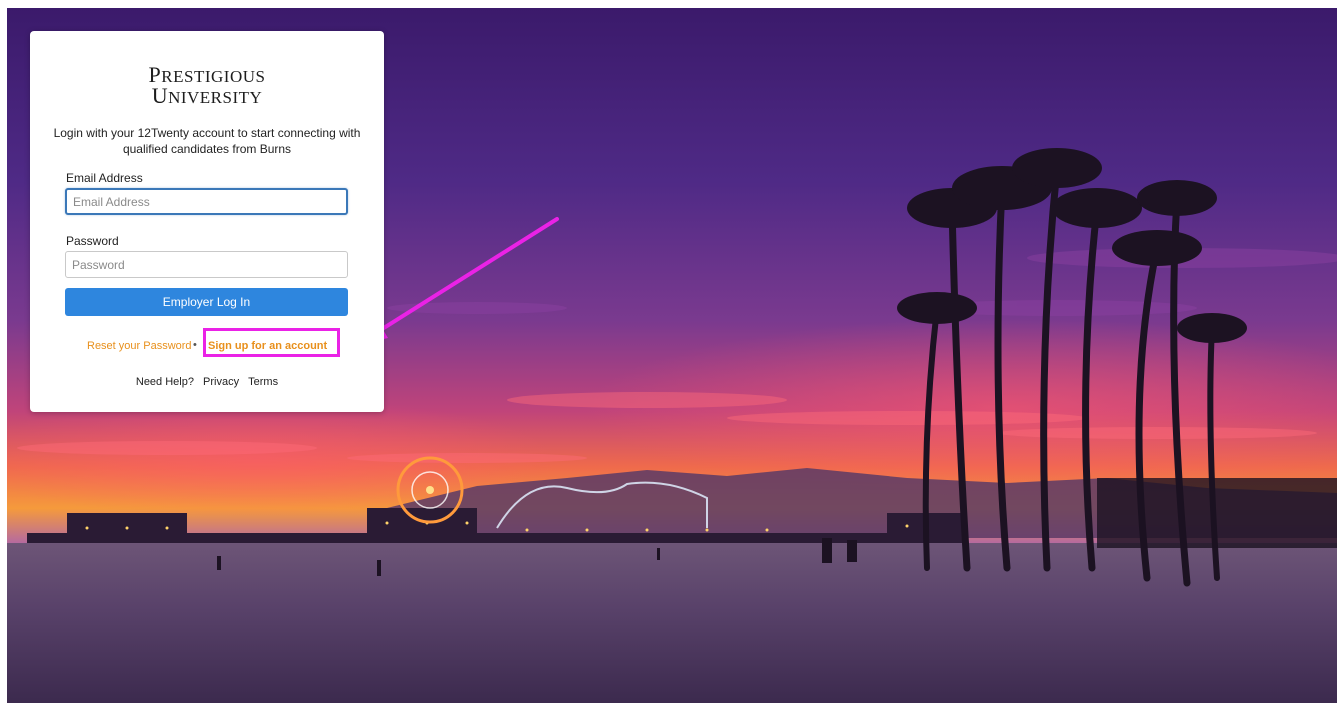  I want to click on password-label: Password, so click(92, 241).